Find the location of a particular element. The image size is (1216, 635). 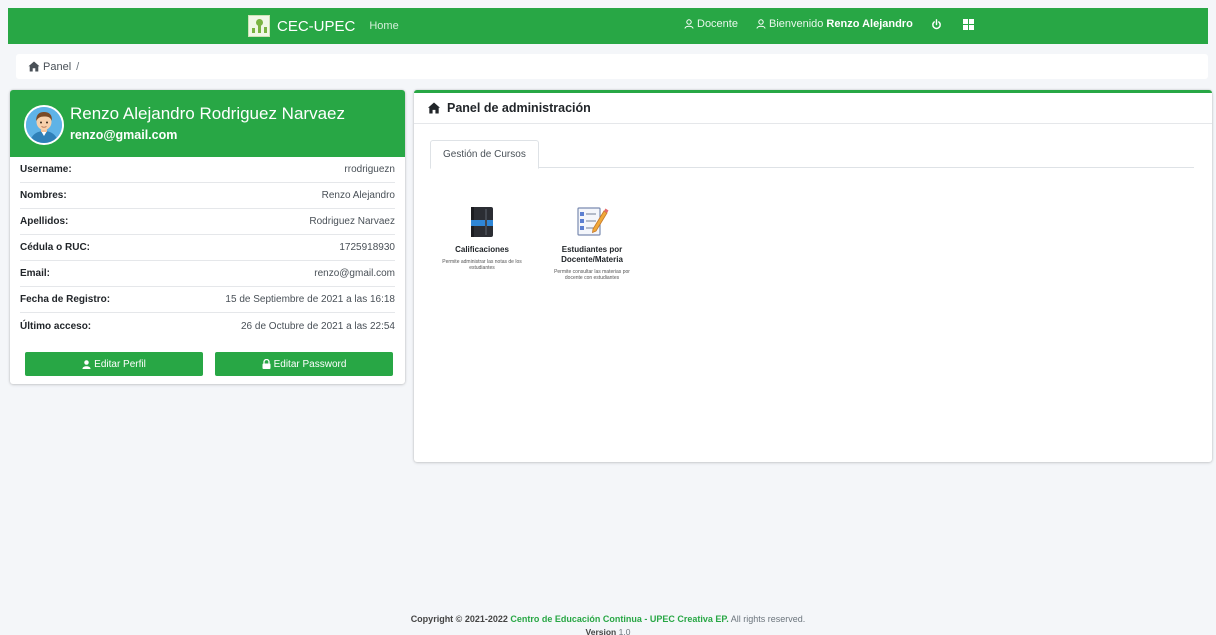

avatar is located at coordinates (44, 125).